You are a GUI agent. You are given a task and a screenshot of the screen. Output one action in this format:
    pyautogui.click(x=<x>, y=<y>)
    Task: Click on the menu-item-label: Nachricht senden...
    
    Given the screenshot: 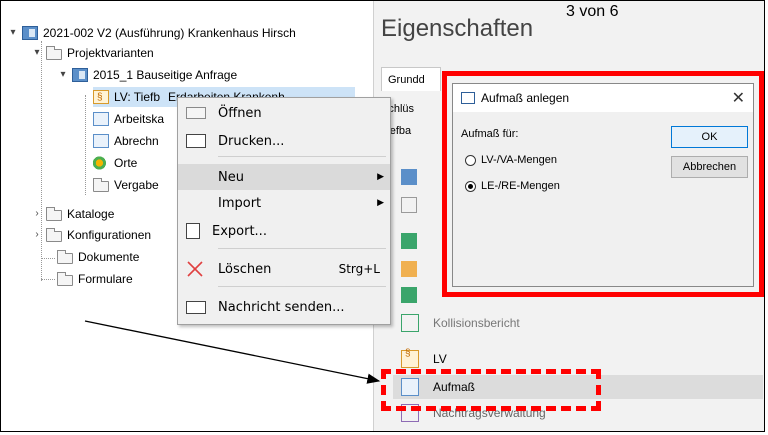 What is the action you would take?
    pyautogui.click(x=281, y=307)
    